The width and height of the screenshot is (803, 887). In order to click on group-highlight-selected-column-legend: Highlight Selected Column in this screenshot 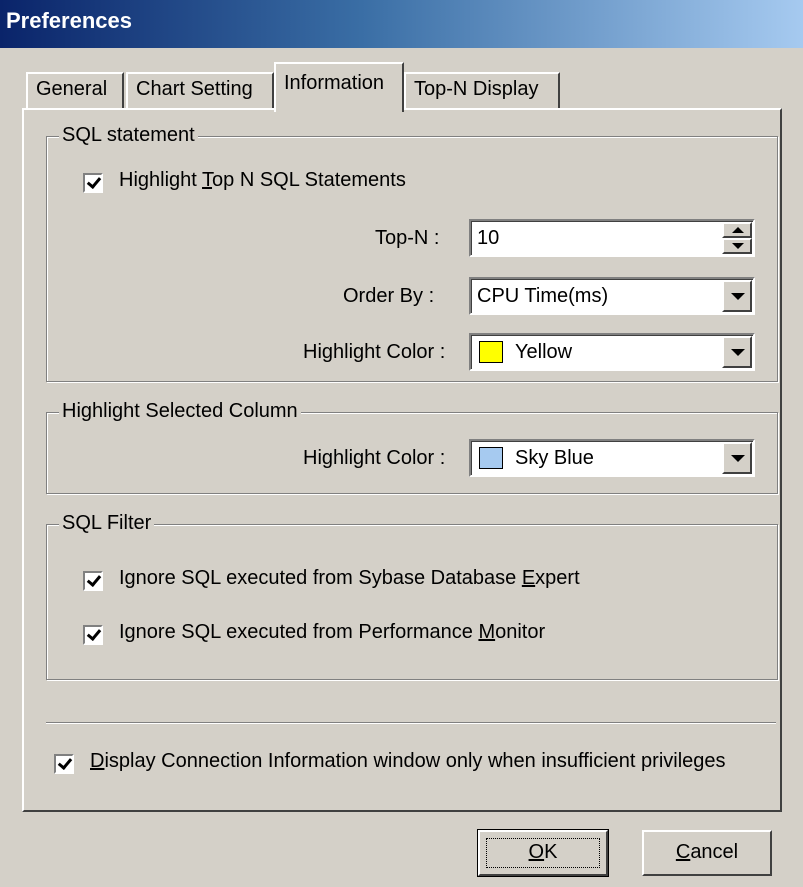, I will do `click(180, 411)`.